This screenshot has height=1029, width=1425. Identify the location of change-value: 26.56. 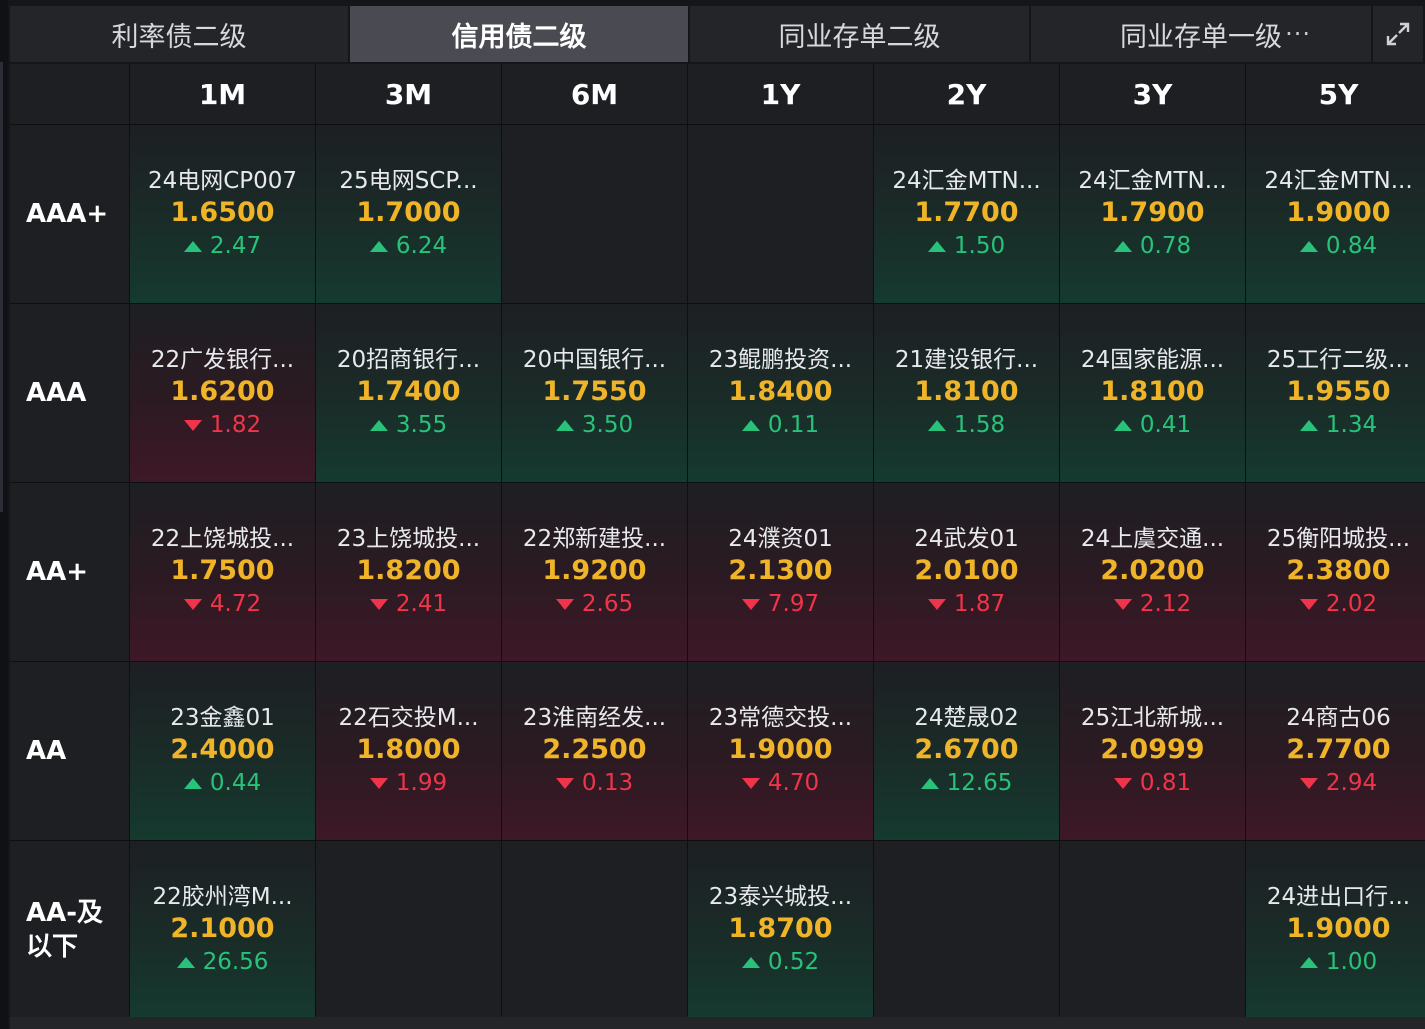
(235, 962).